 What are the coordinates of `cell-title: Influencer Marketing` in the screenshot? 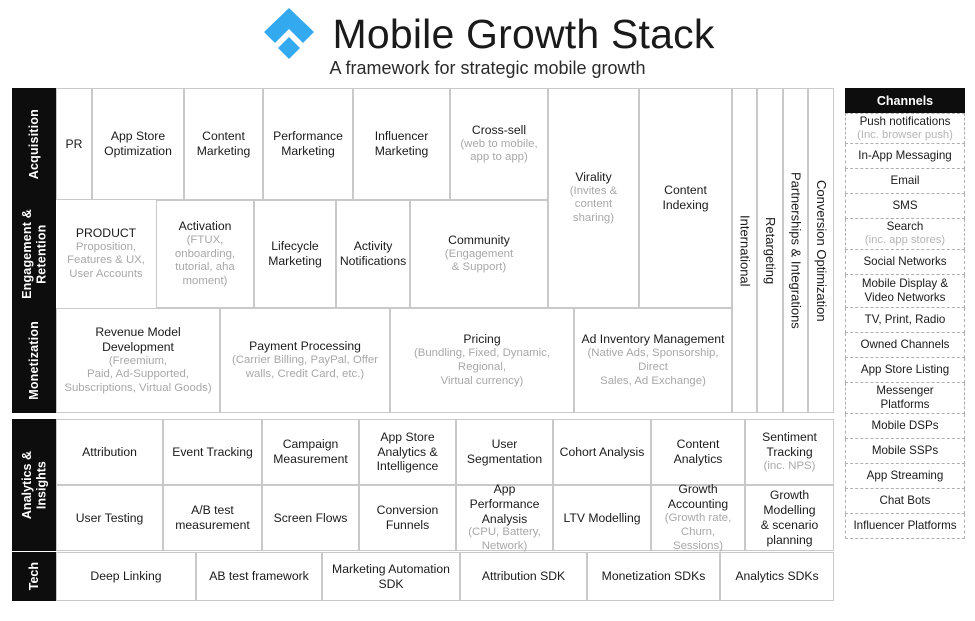 It's located at (401, 143).